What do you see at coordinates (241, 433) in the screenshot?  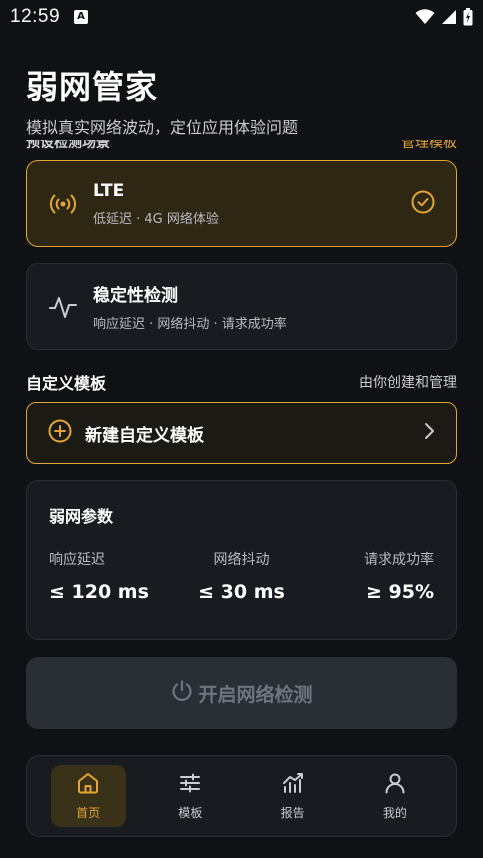 I see `new-template-button: 新建自定义模板` at bounding box center [241, 433].